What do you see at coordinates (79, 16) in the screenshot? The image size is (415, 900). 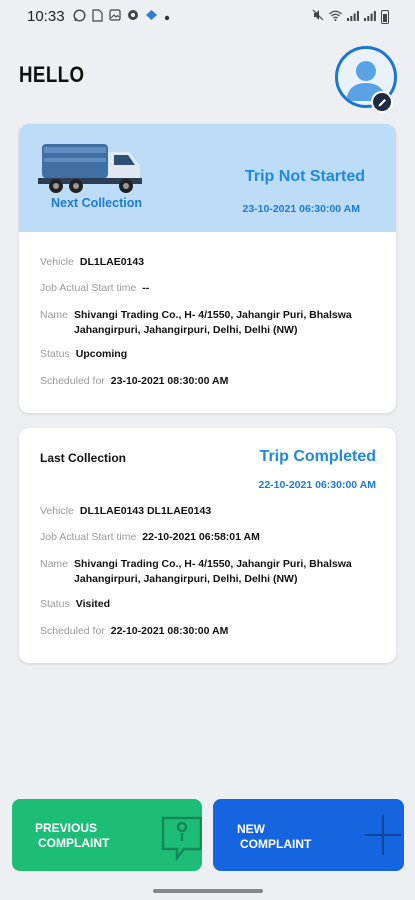 I see `whatsapp-icon` at bounding box center [79, 16].